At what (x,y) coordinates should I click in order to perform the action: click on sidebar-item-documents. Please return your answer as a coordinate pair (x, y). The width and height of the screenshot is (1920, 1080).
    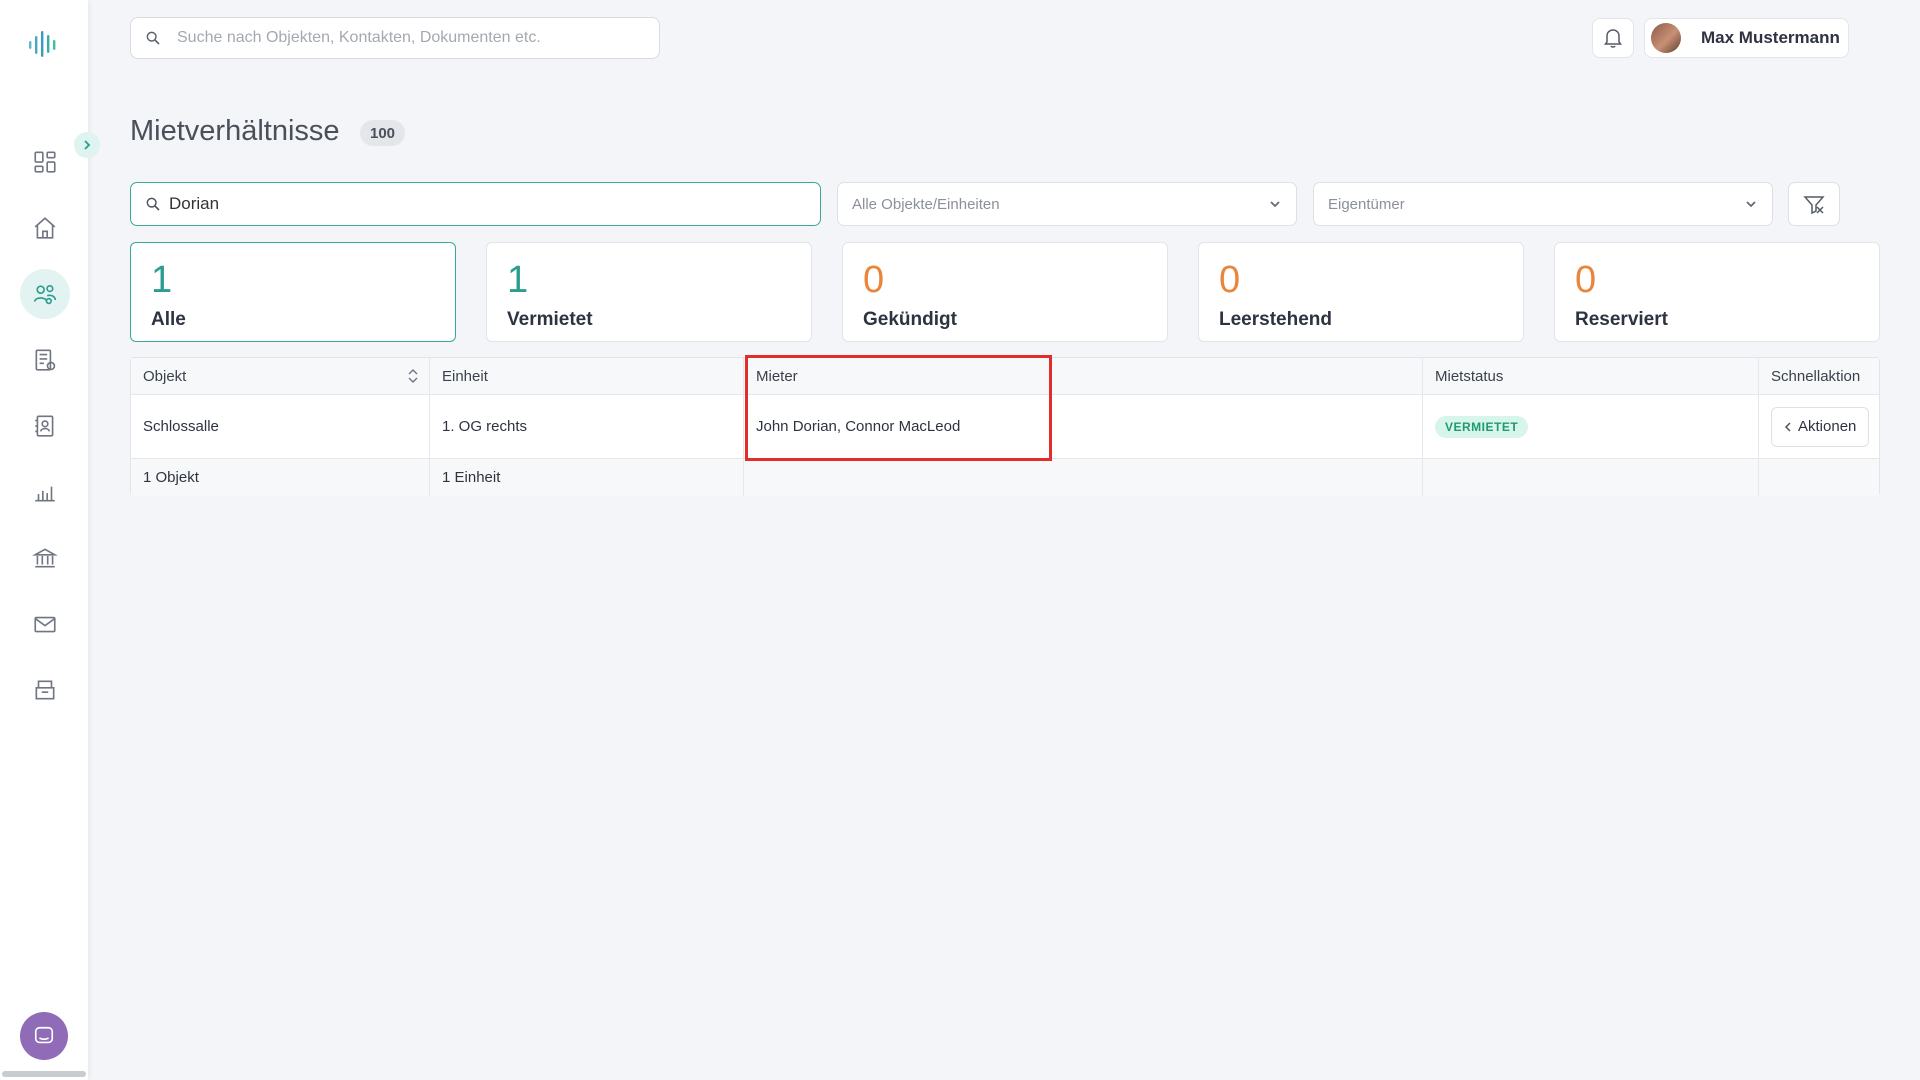
    Looking at the image, I should click on (45, 360).